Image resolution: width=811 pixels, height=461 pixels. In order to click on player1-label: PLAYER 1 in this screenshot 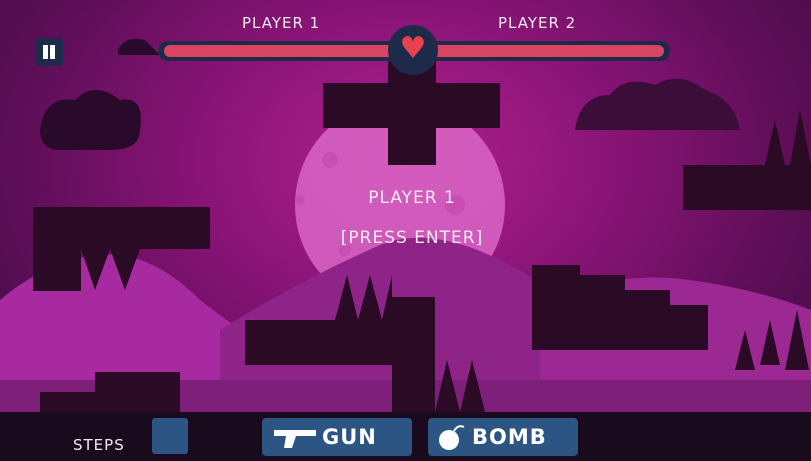, I will do `click(281, 23)`.